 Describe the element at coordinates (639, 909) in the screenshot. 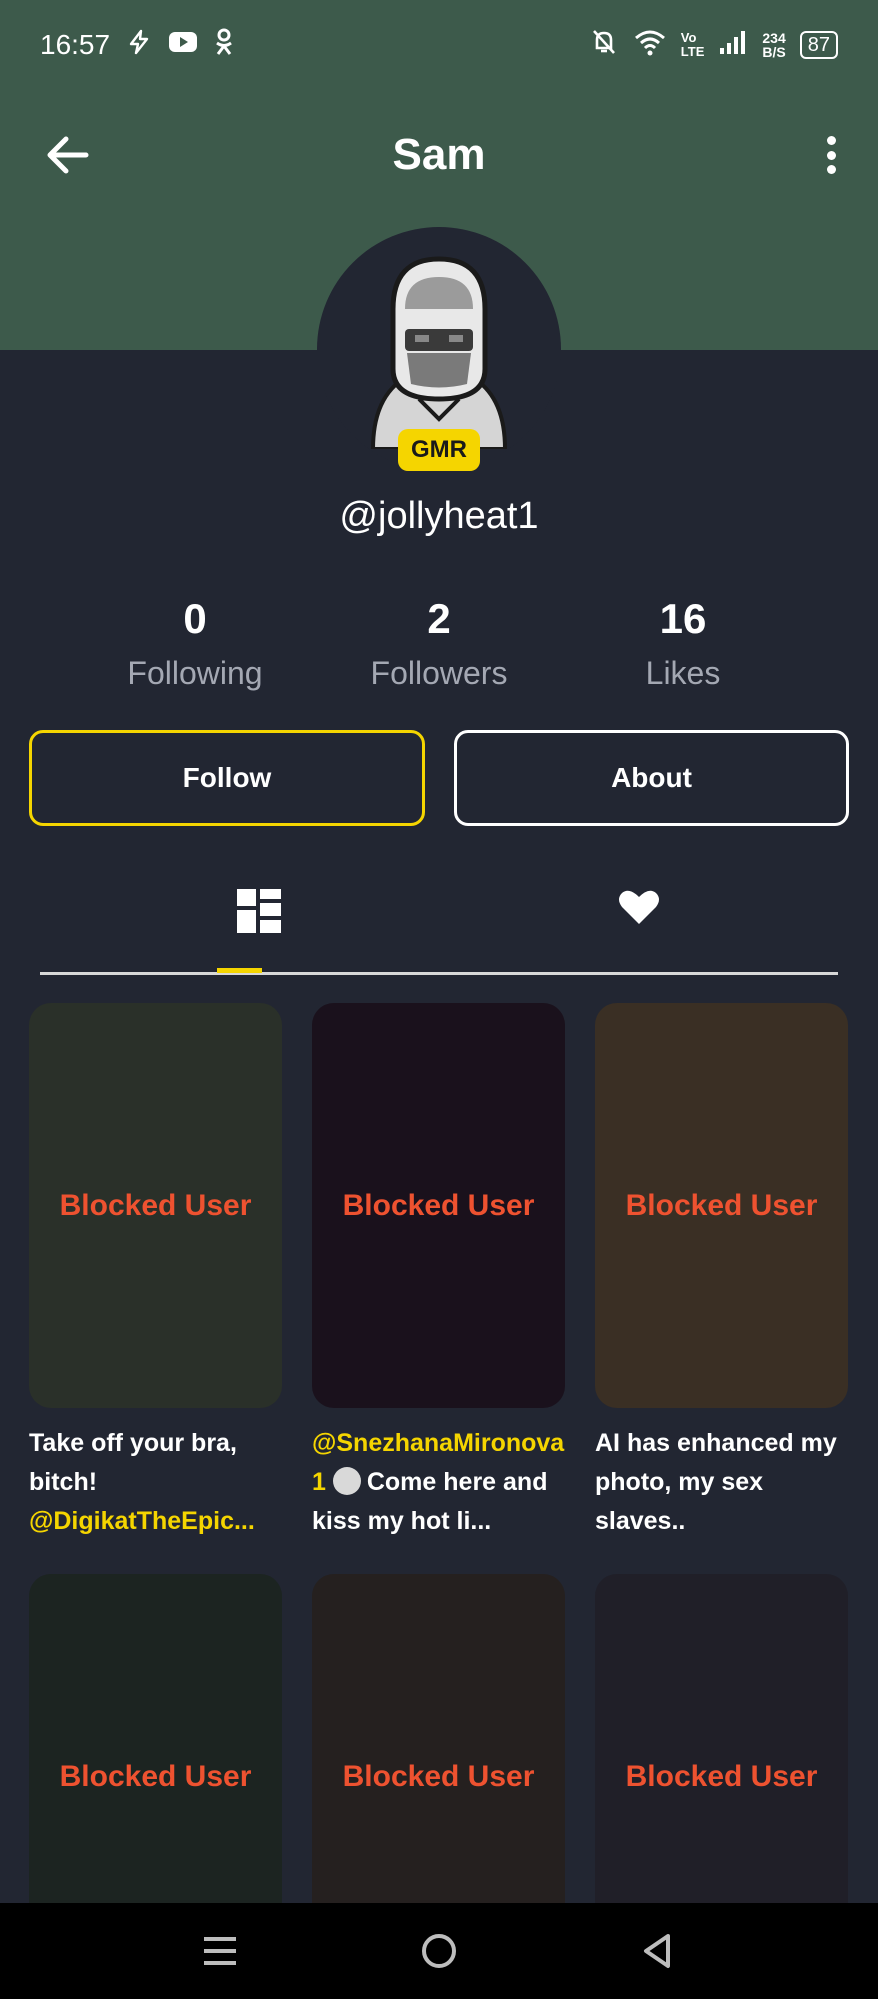

I see `heart-icon` at that location.